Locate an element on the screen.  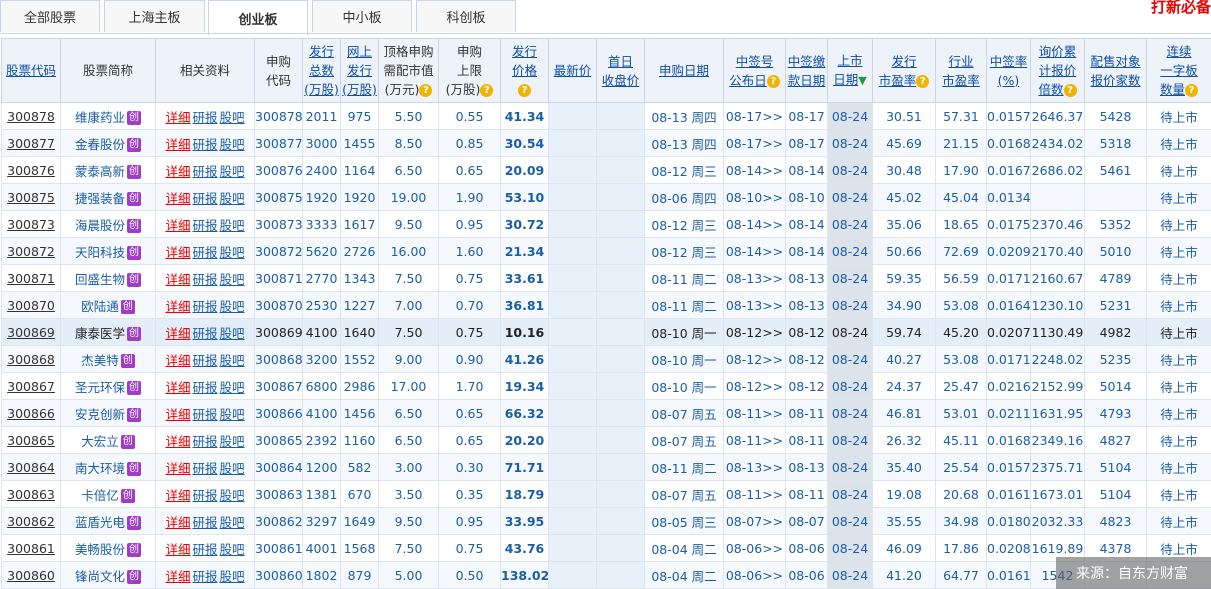
stock-code: 300870 is located at coordinates (31, 305).